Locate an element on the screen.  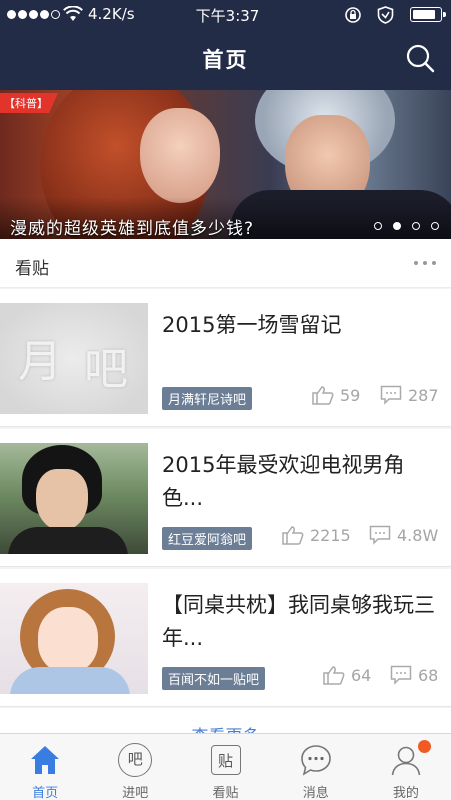
see-more-link: 查看更多 is located at coordinates (225, 727).